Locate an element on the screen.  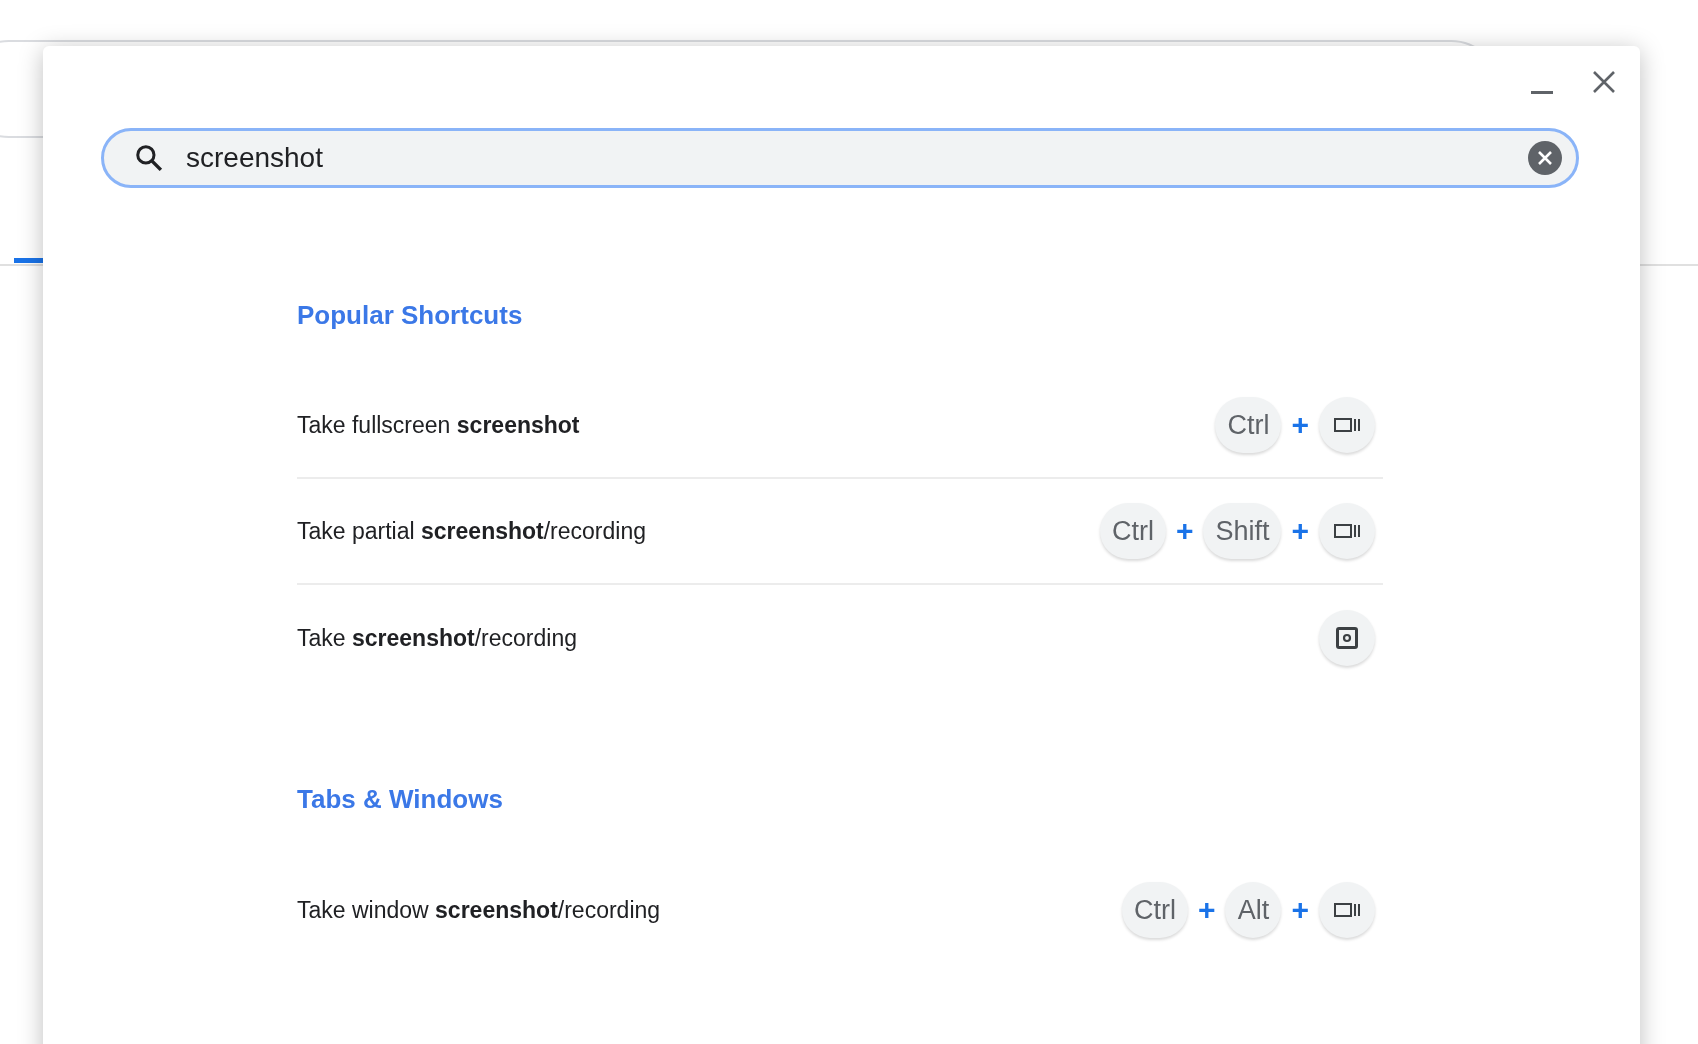
screenshot-icon is located at coordinates (1347, 638).